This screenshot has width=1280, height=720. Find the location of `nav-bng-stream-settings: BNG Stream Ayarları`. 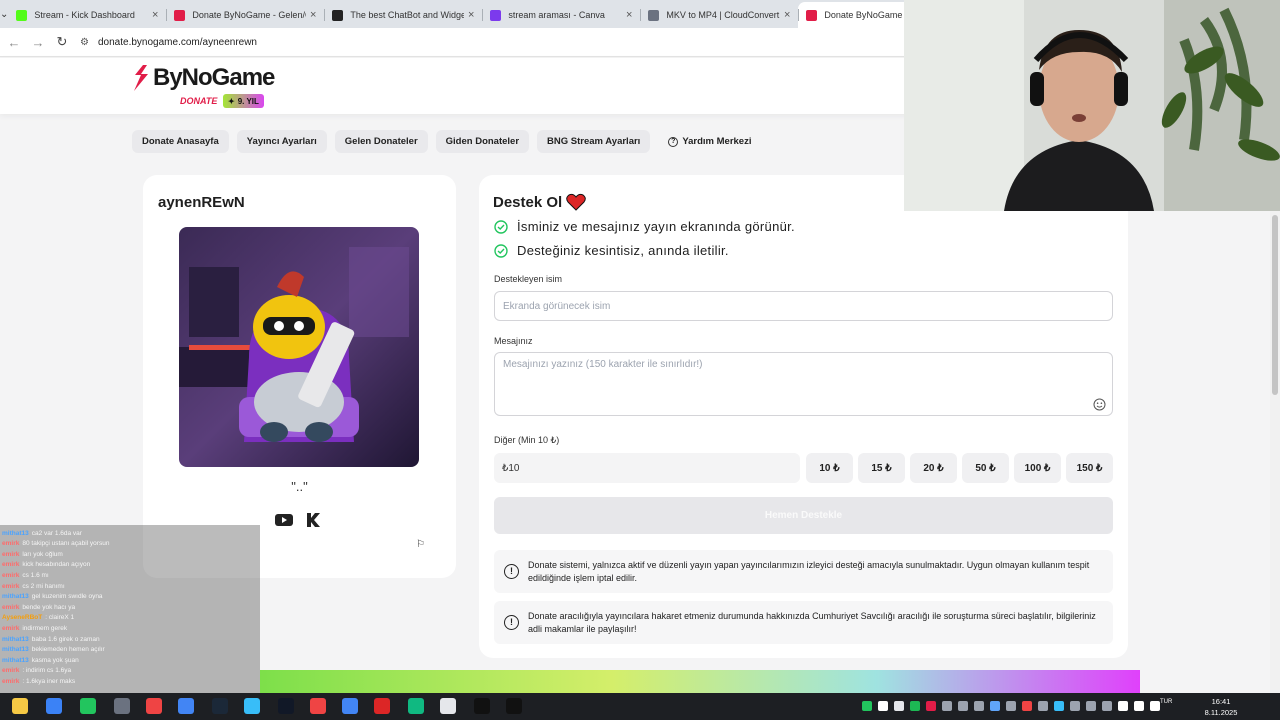

nav-bng-stream-settings: BNG Stream Ayarları is located at coordinates (594, 141).